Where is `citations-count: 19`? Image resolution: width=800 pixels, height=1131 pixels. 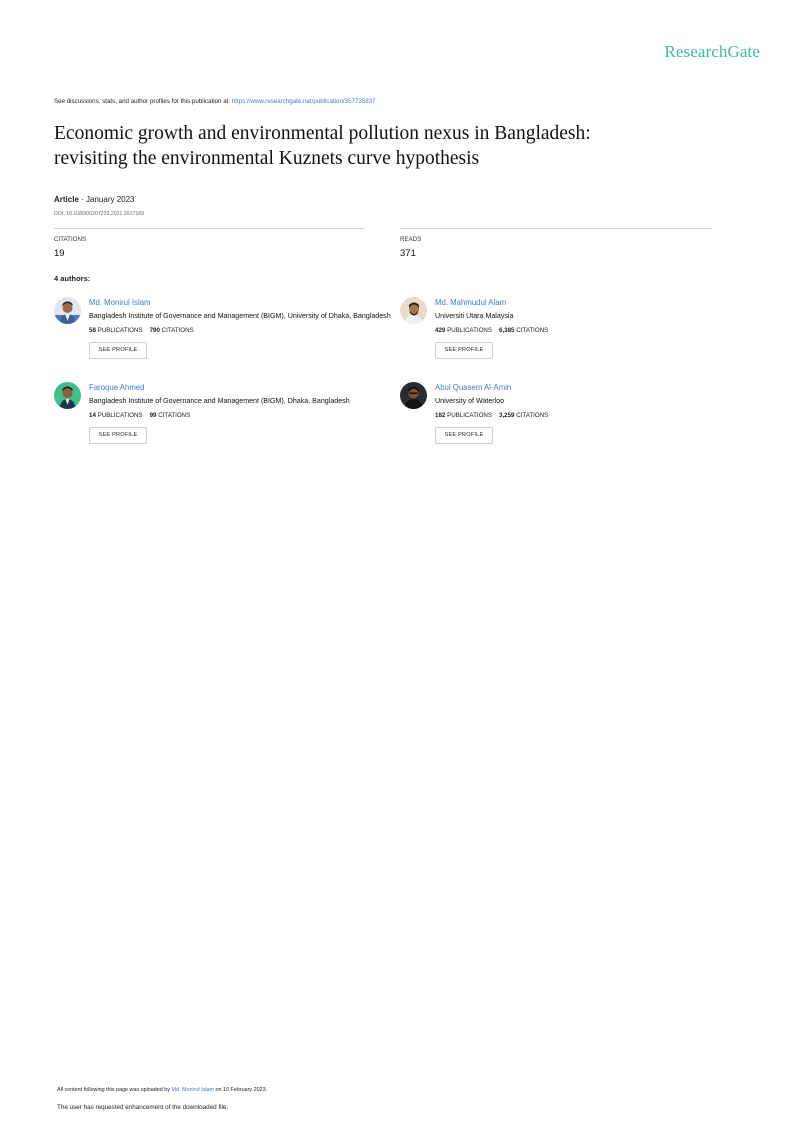
citations-count: 19 is located at coordinates (59, 253).